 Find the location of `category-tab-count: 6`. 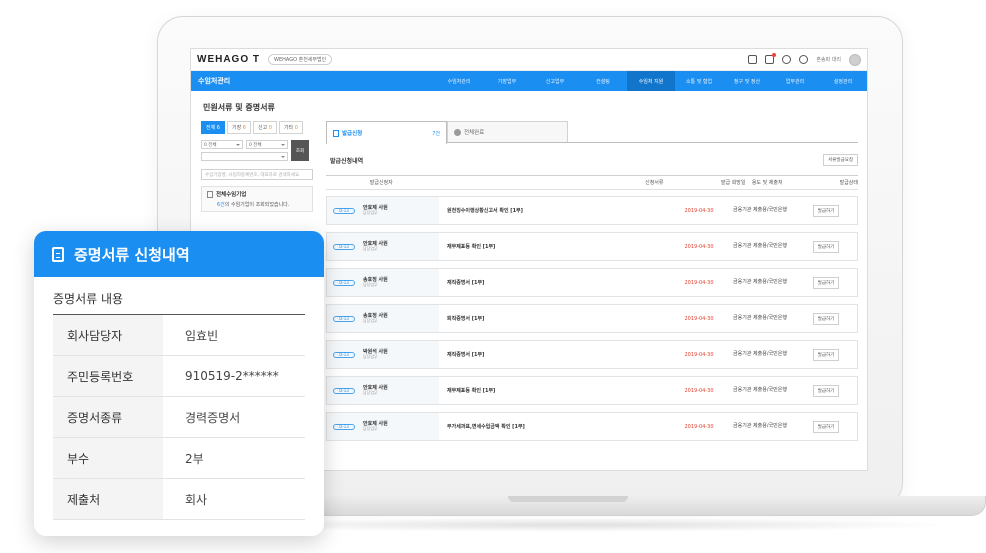

category-tab-count: 6 is located at coordinates (244, 128).